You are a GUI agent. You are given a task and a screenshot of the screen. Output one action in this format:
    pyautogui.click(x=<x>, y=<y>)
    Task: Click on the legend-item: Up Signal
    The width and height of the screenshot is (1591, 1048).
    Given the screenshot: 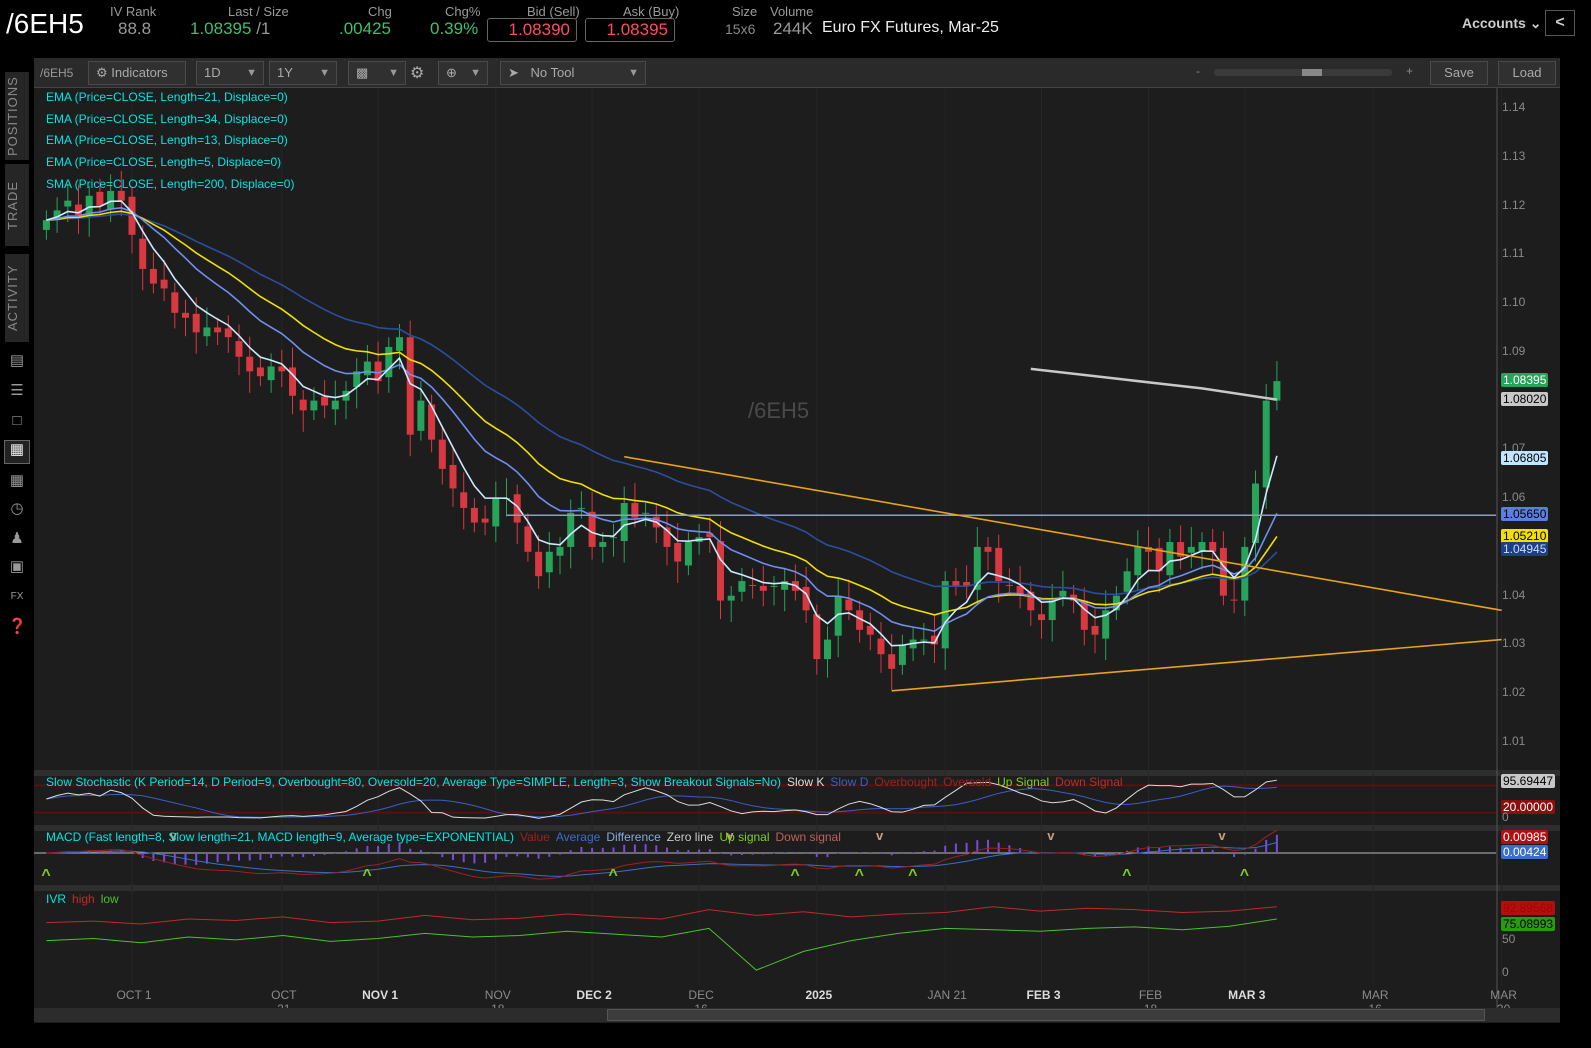 What is the action you would take?
    pyautogui.click(x=1023, y=782)
    